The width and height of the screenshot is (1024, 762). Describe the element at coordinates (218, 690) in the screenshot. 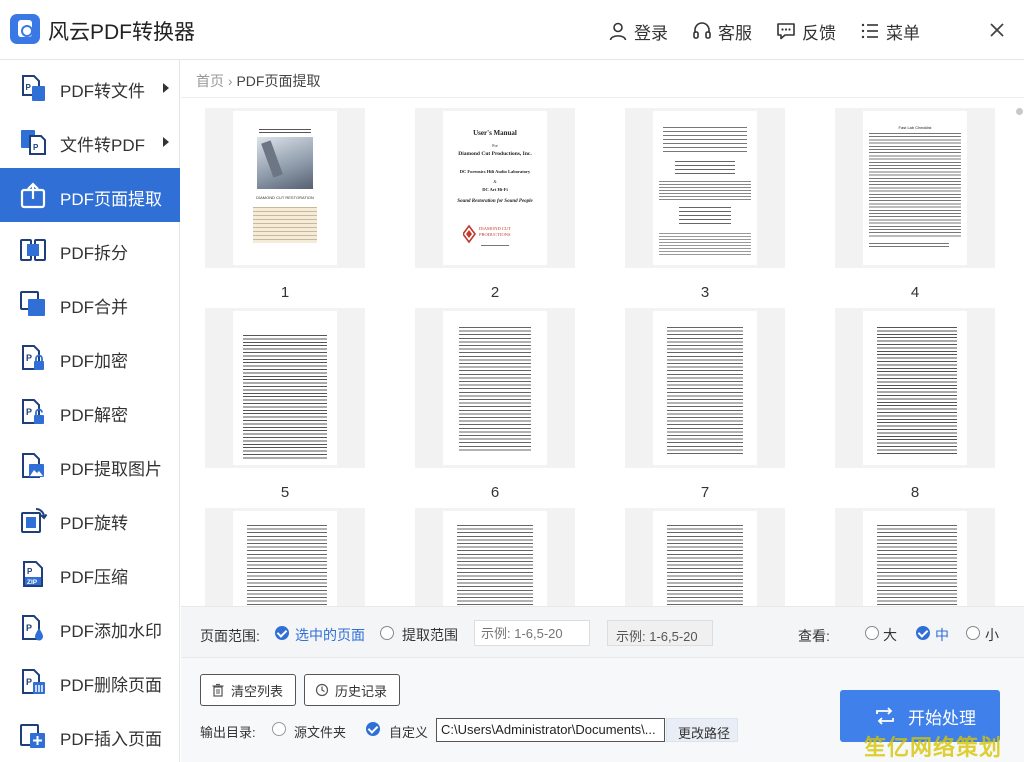

I see `trash-icon` at that location.